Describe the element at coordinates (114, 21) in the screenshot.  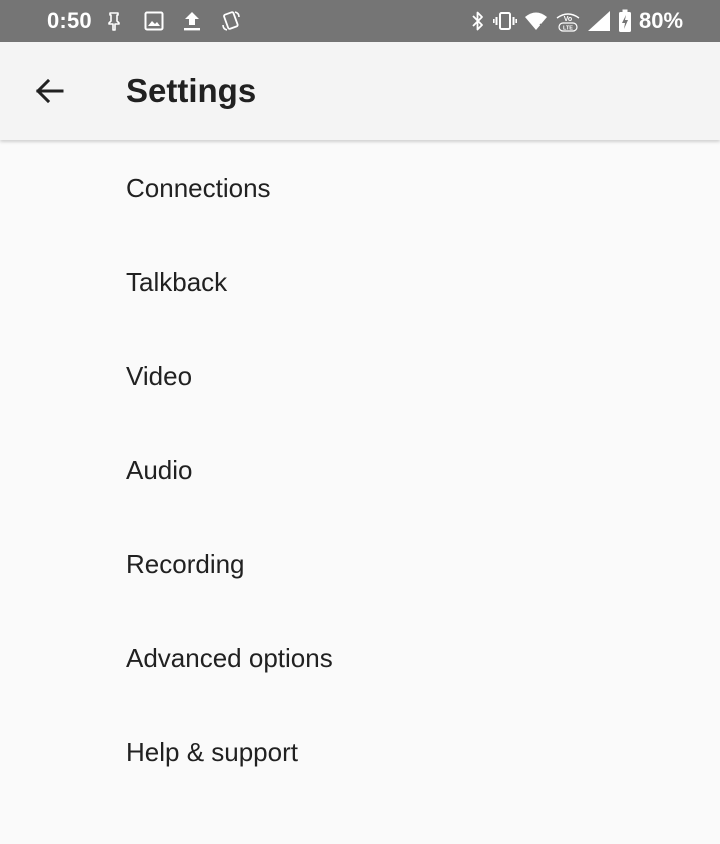
I see `pin-icon` at that location.